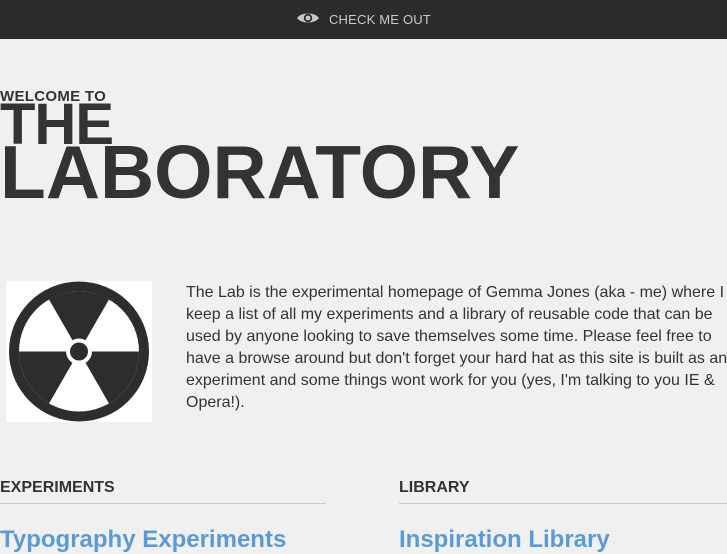 The width and height of the screenshot is (727, 554). Describe the element at coordinates (504, 540) in the screenshot. I see `inspiration-library-link: Inspiration Library` at that location.